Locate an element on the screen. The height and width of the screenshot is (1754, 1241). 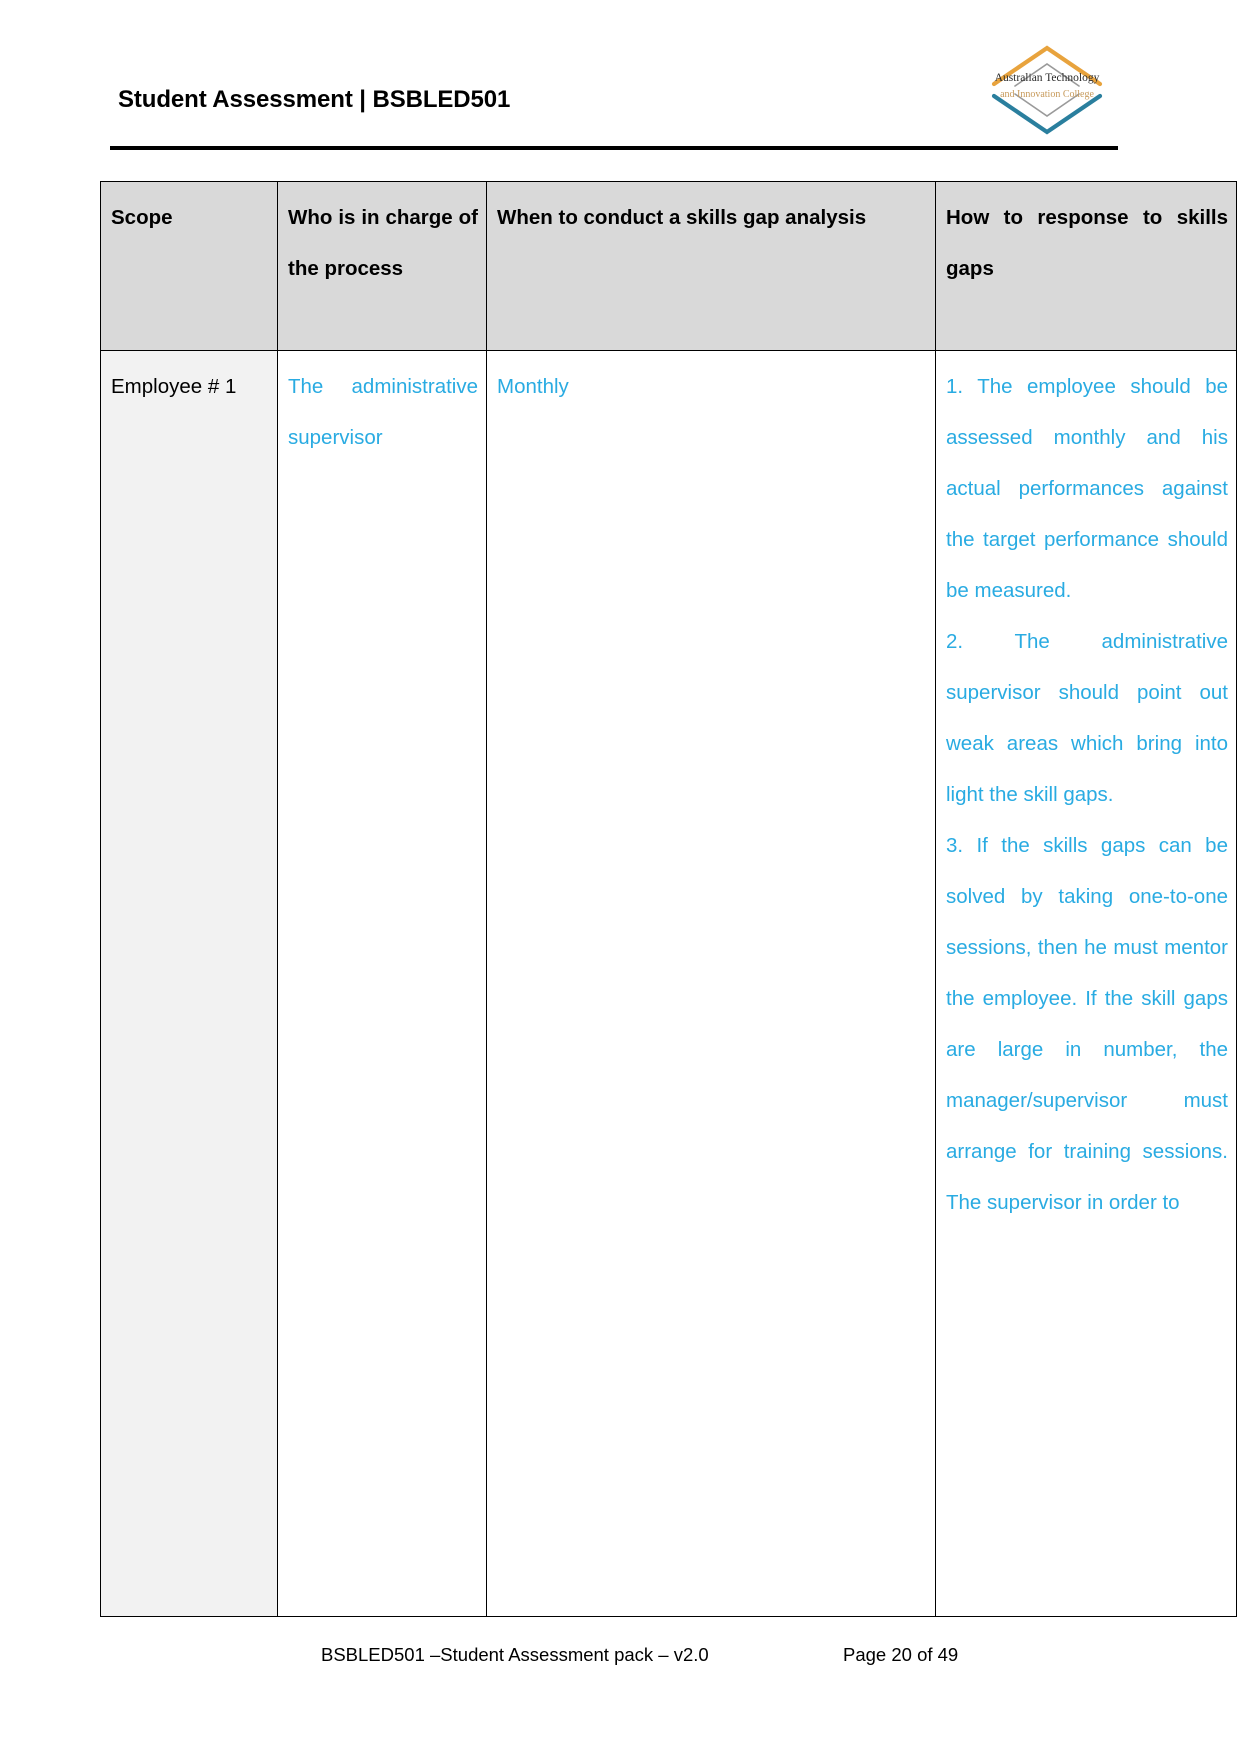
logo-text-primary: Australian Technology is located at coordinates (1047, 78).